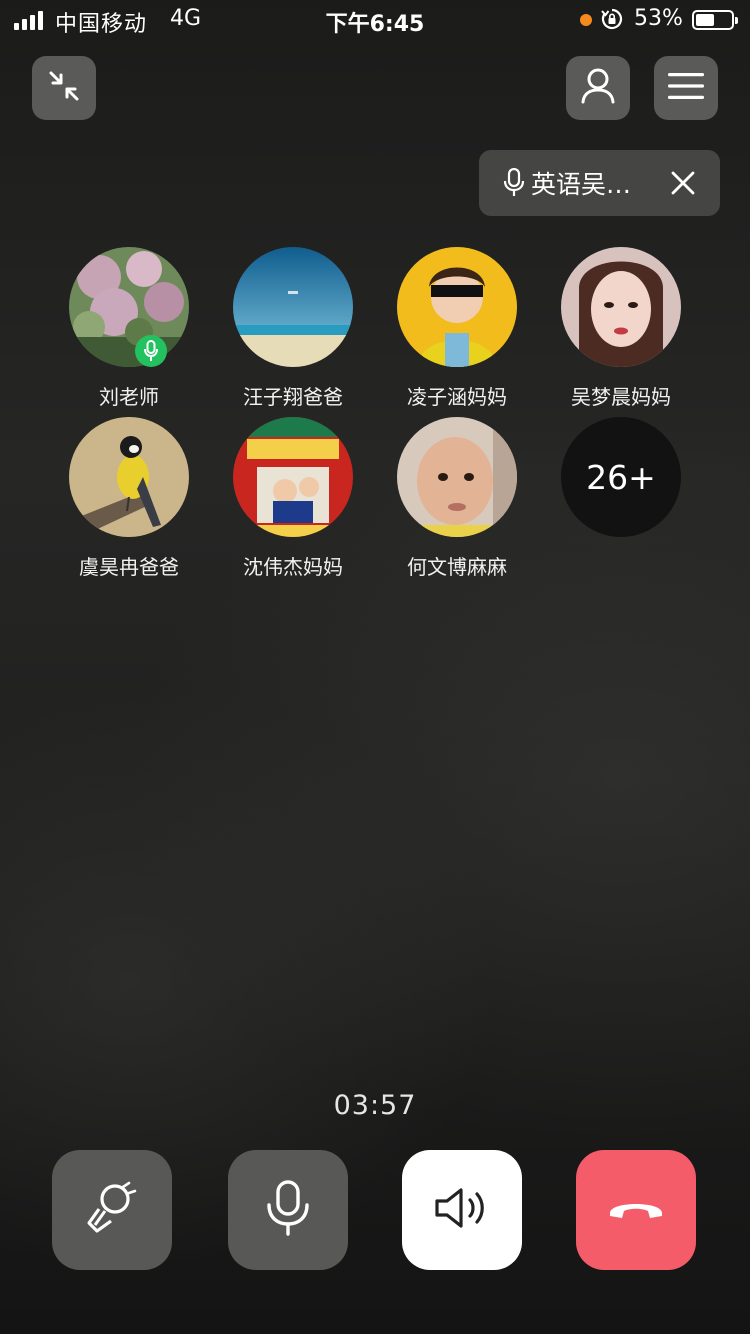 The width and height of the screenshot is (750, 1334). I want to click on menu-button, so click(686, 88).